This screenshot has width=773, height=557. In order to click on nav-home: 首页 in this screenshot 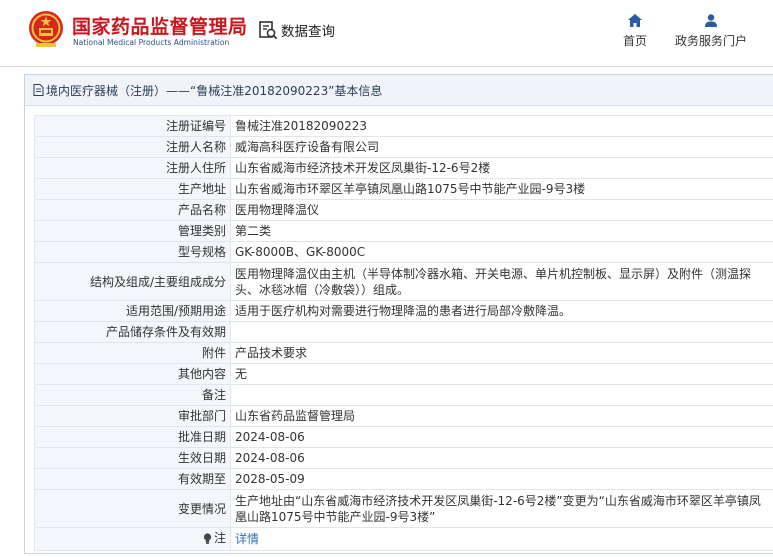, I will do `click(635, 31)`.